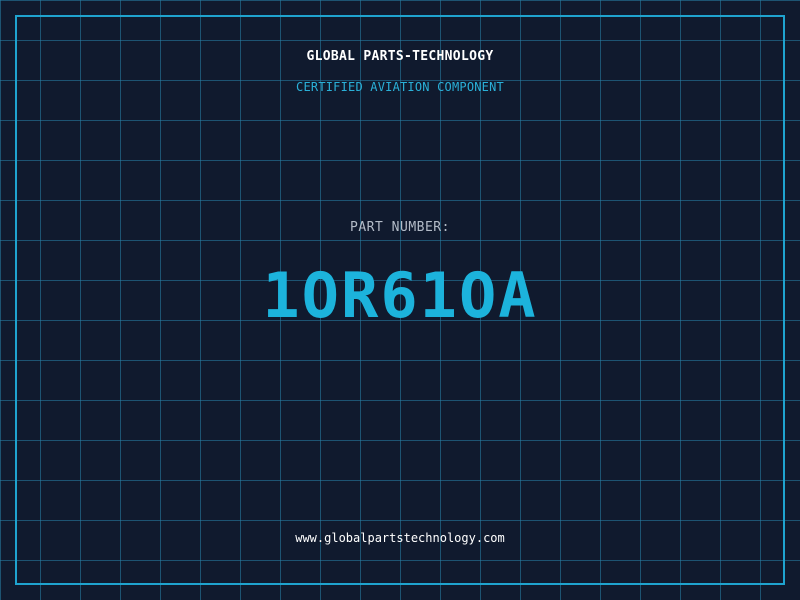 The height and width of the screenshot is (600, 800). I want to click on part-number-label: PART NUMBER:, so click(400, 227).